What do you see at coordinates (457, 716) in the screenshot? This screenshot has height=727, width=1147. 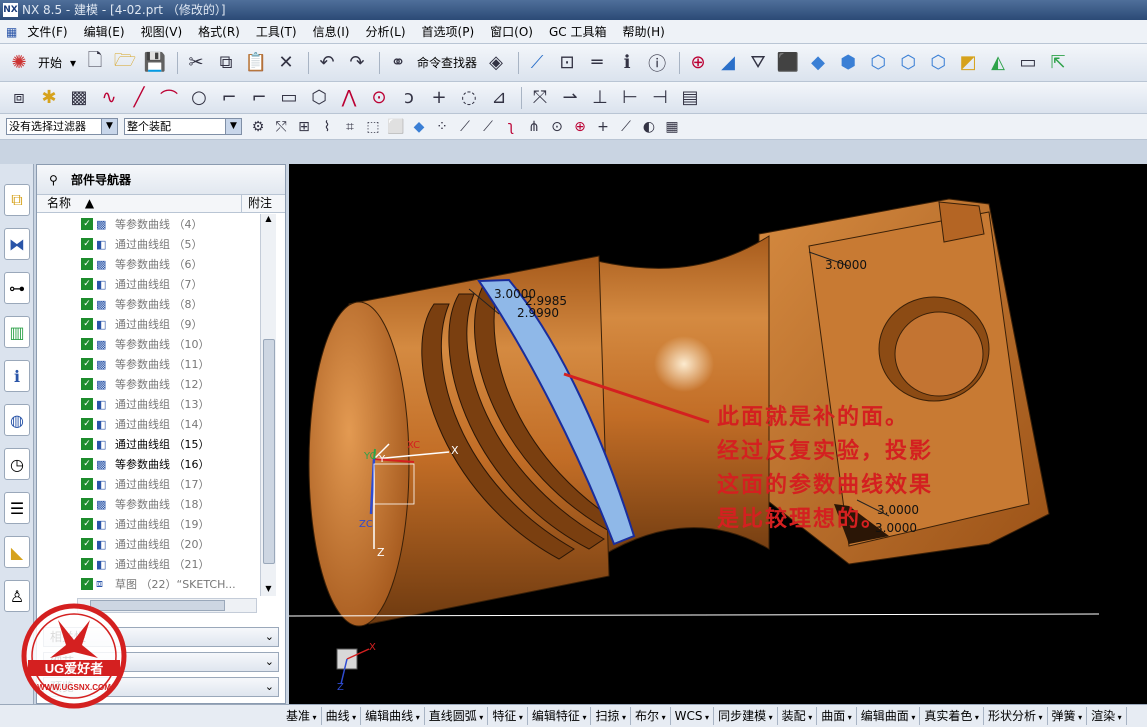 I see `toolbar-tab: 直线圆弧 ▾` at bounding box center [457, 716].